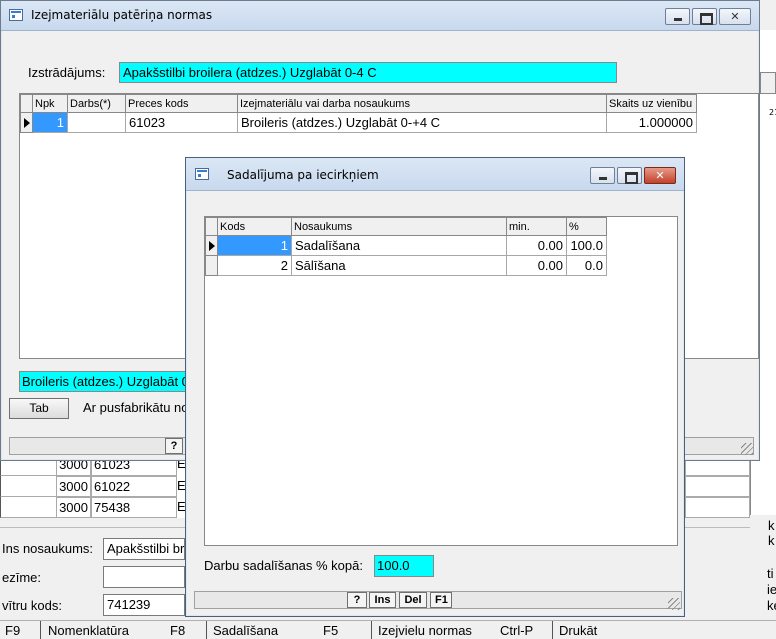  Describe the element at coordinates (747, 449) in the screenshot. I see `resize-grip-icon` at that location.